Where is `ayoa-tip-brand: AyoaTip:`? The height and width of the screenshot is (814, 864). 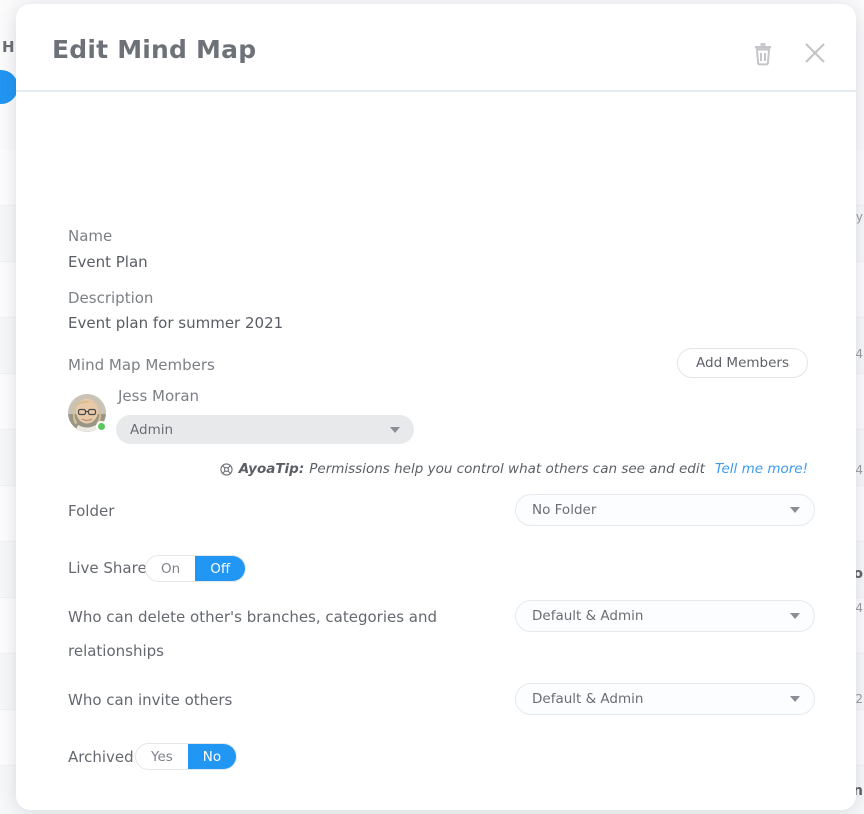
ayoa-tip-brand: AyoaTip: is located at coordinates (271, 469).